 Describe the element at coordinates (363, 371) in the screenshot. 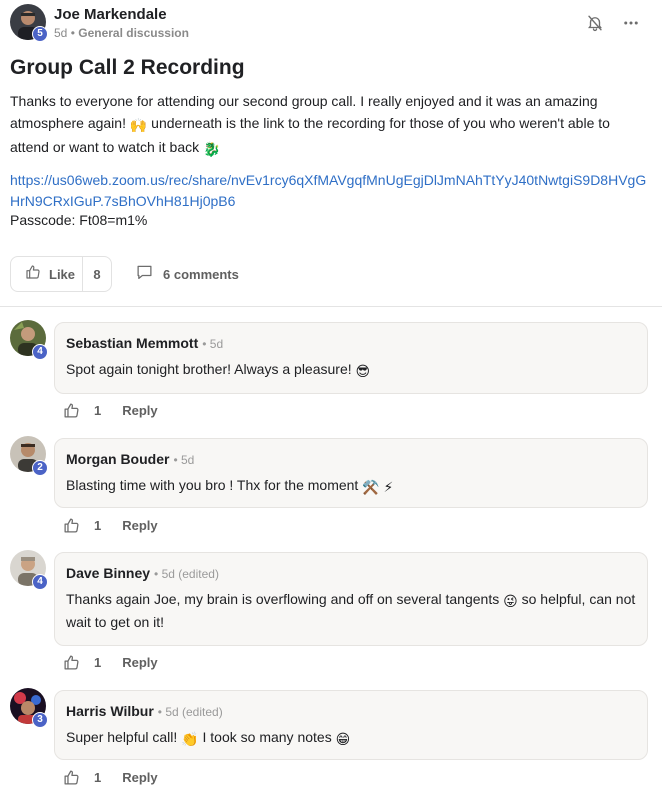

I see `sunglasses-emoji: 😎` at that location.